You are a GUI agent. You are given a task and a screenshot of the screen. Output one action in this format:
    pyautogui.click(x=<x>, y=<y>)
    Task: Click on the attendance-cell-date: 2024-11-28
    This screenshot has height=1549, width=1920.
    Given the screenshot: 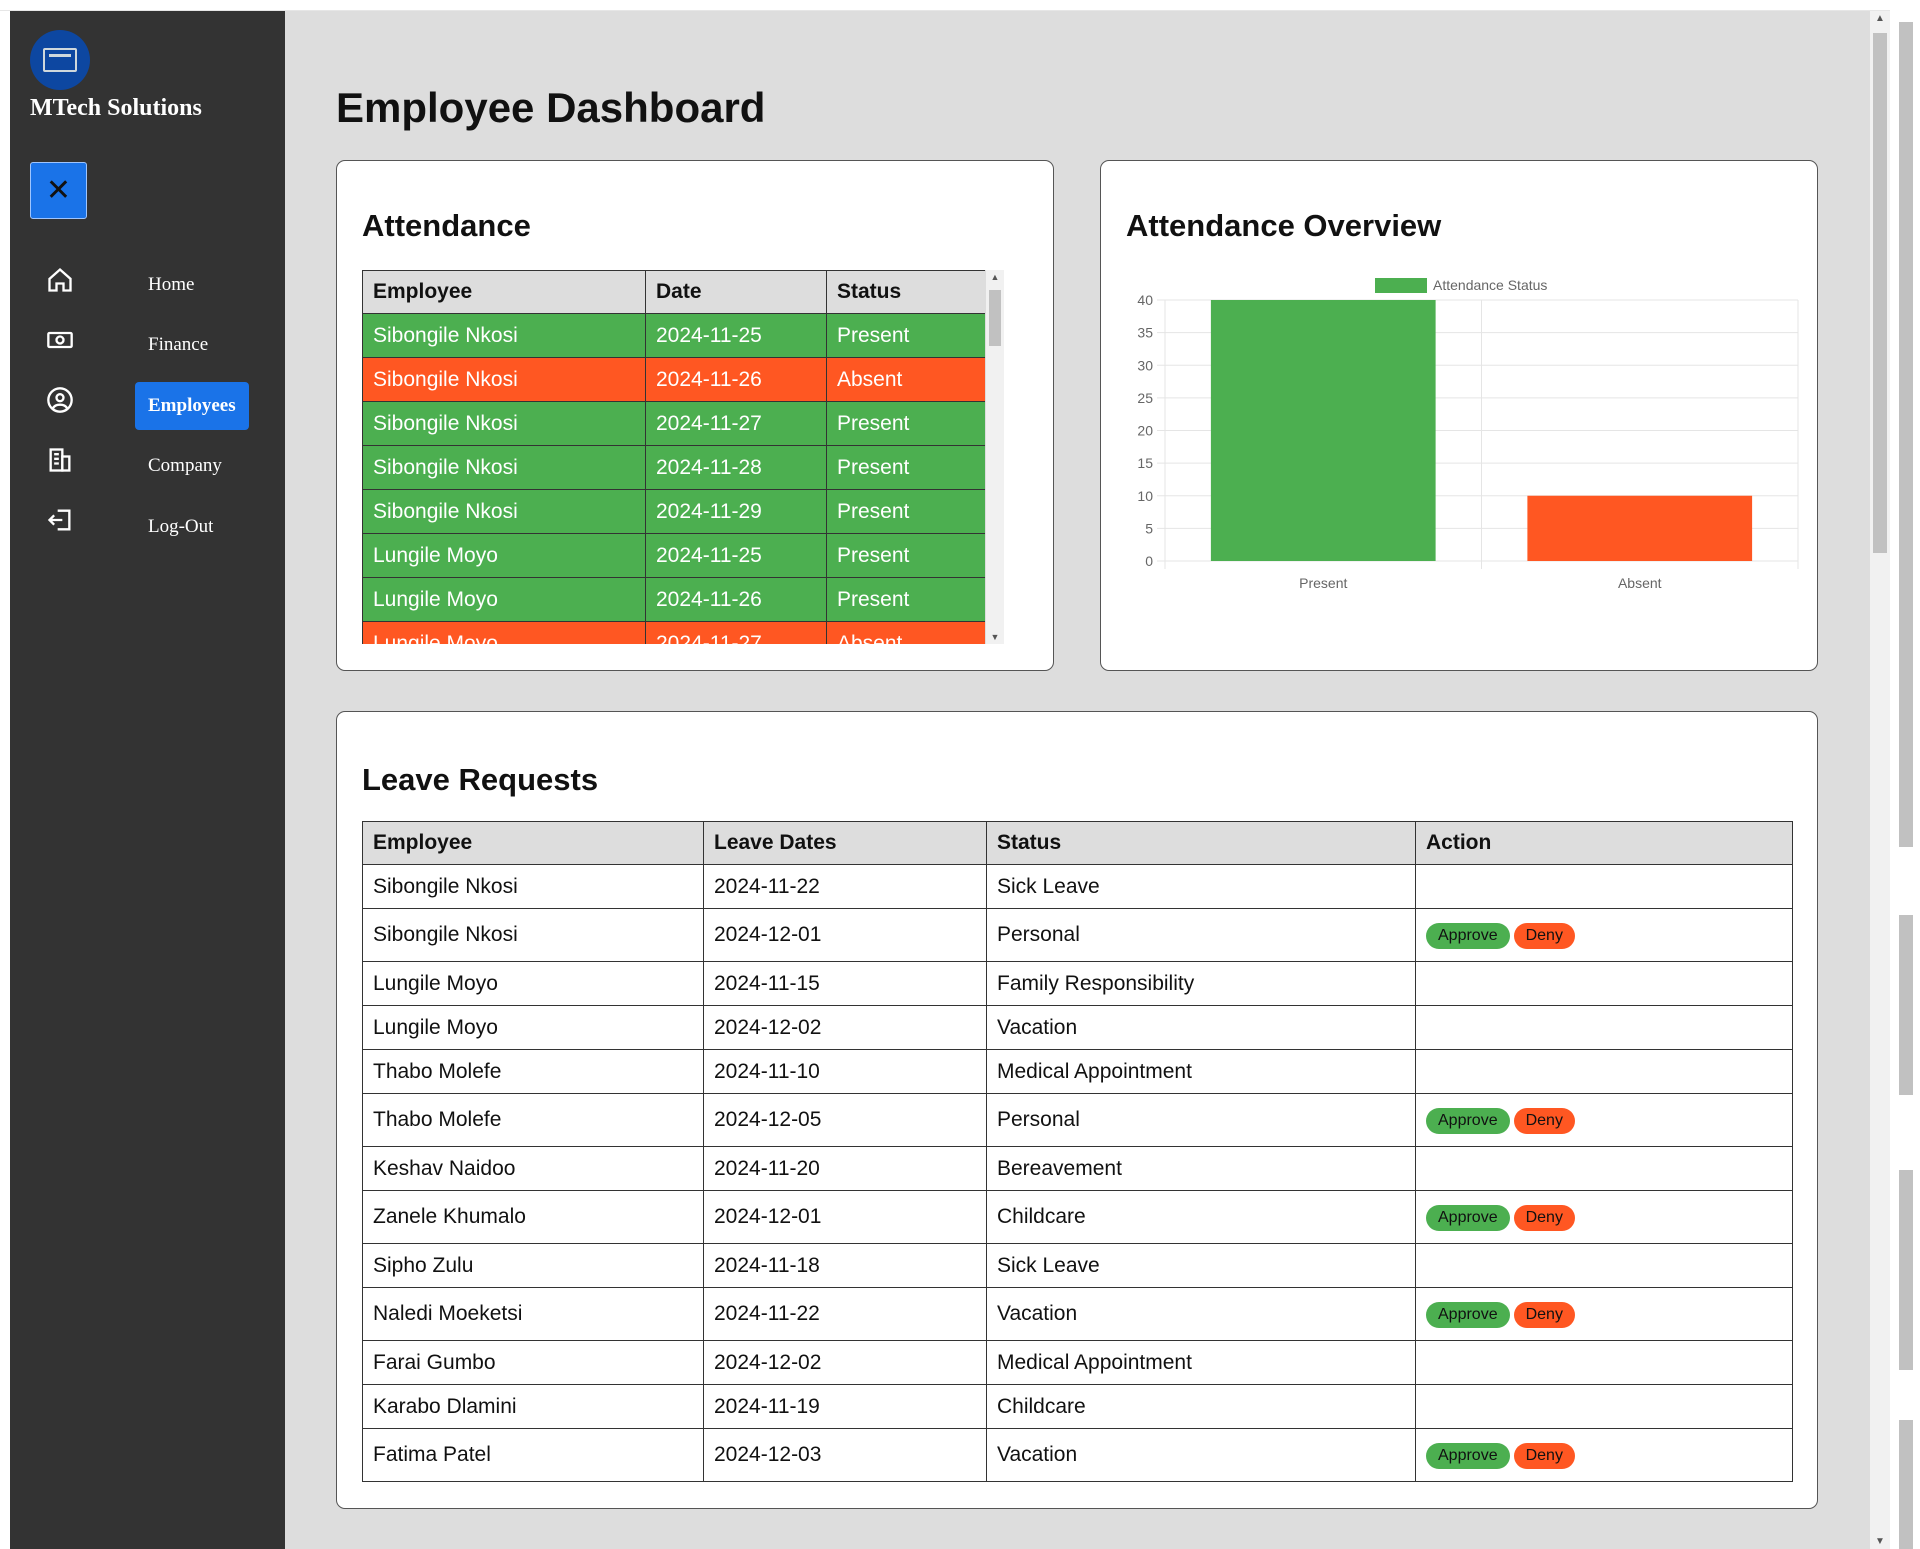 What is the action you would take?
    pyautogui.click(x=736, y=467)
    